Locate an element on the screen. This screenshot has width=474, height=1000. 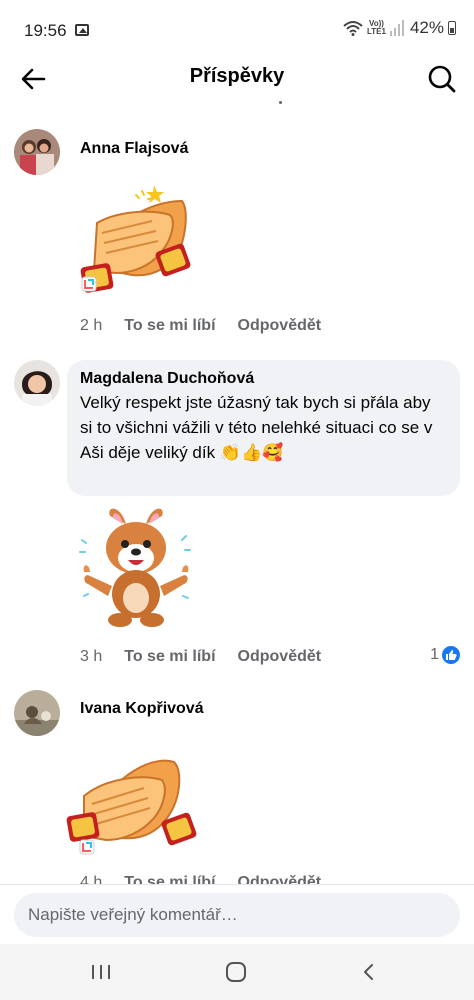
page-title: Příspěvky is located at coordinates (237, 76).